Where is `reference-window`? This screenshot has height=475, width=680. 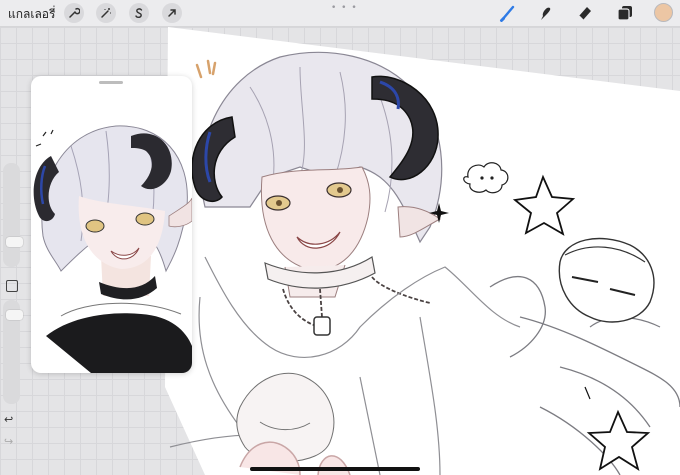 reference-window is located at coordinates (111, 224).